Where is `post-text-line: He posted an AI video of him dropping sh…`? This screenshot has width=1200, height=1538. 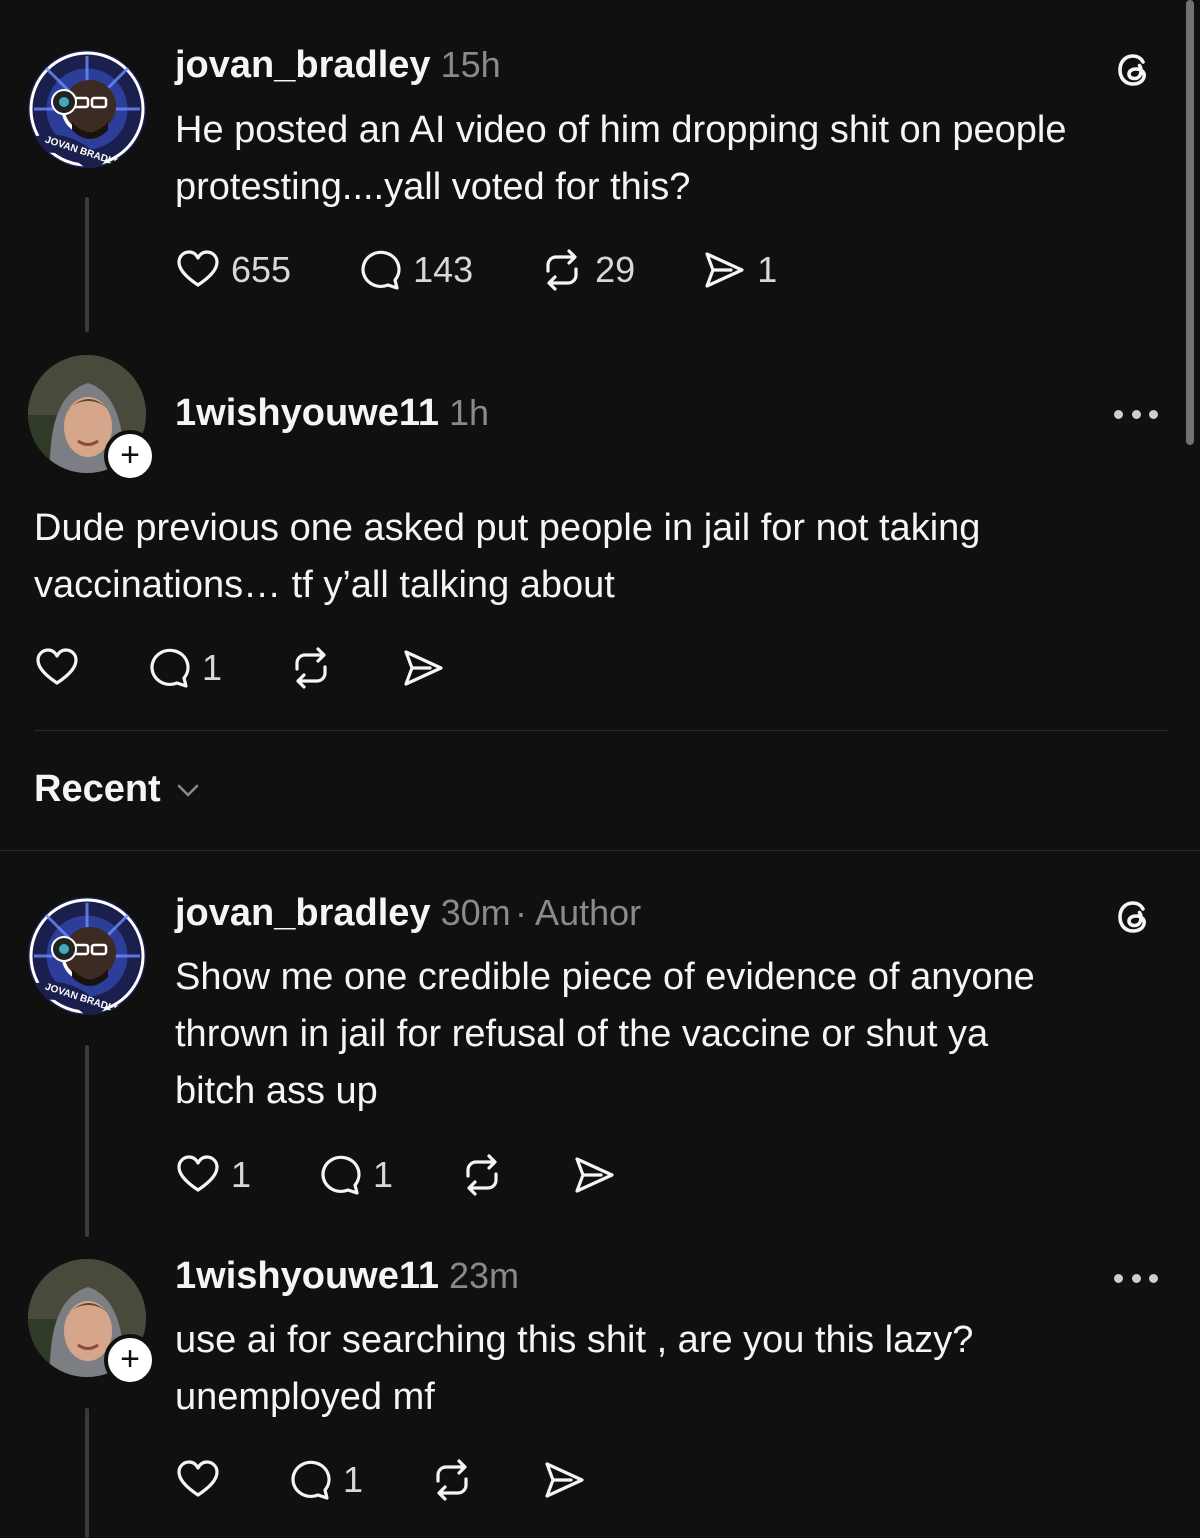 post-text-line: He posted an AI video of him dropping sh… is located at coordinates (621, 130).